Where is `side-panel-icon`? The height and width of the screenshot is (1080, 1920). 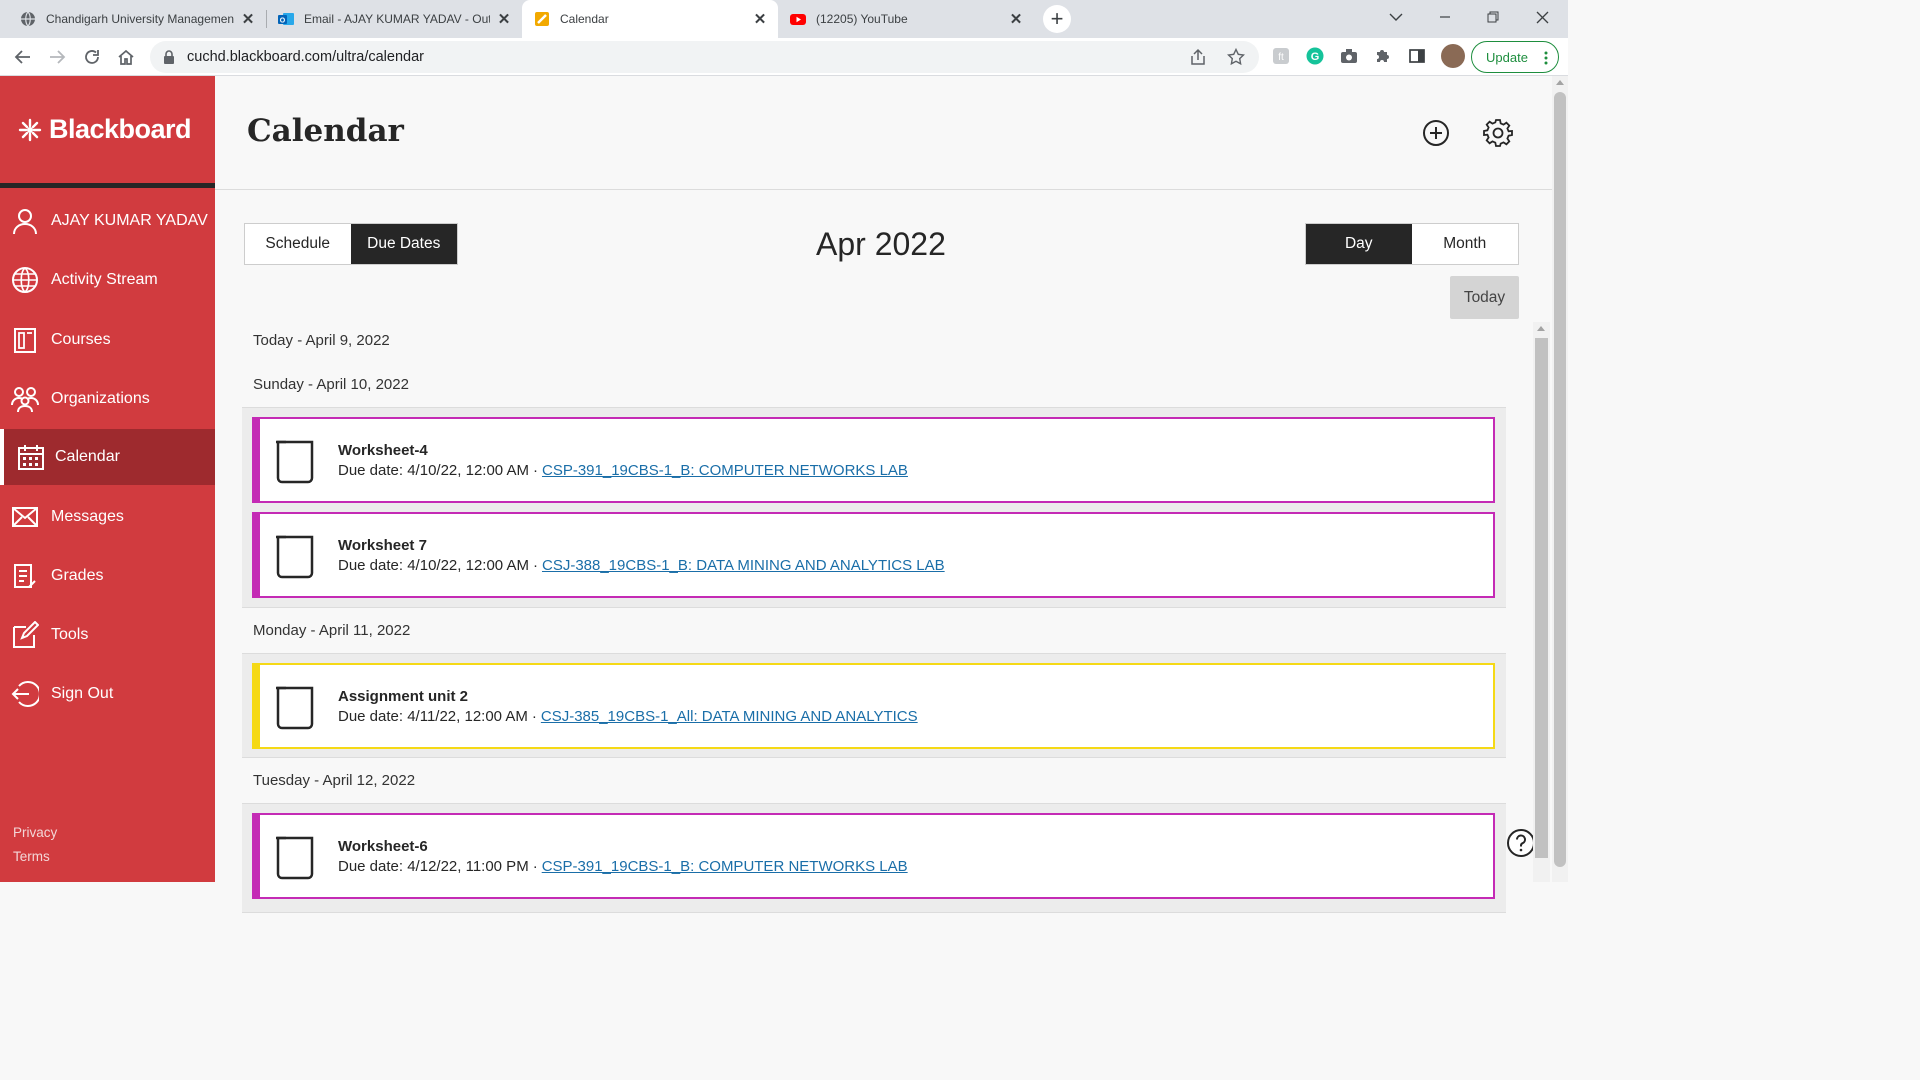 side-panel-icon is located at coordinates (1417, 56).